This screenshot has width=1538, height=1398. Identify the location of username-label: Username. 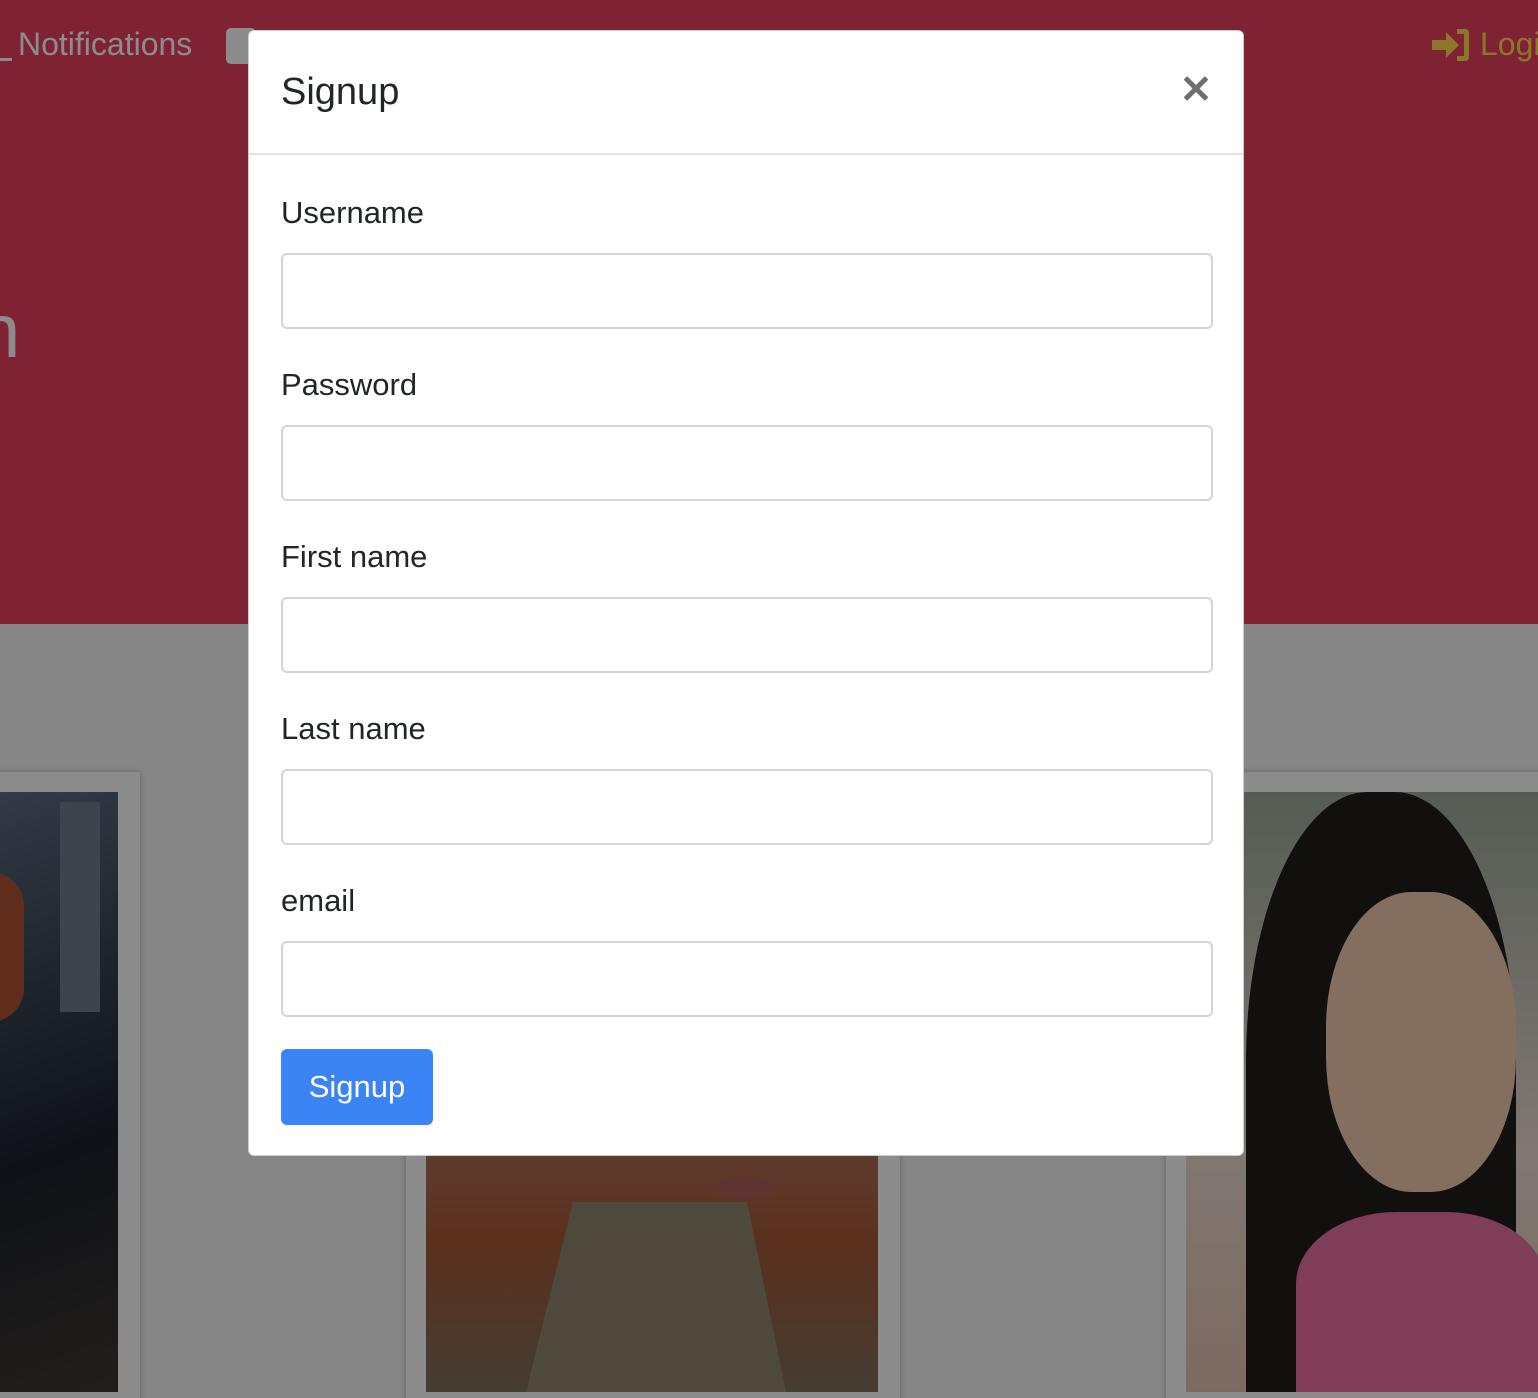
(352, 212).